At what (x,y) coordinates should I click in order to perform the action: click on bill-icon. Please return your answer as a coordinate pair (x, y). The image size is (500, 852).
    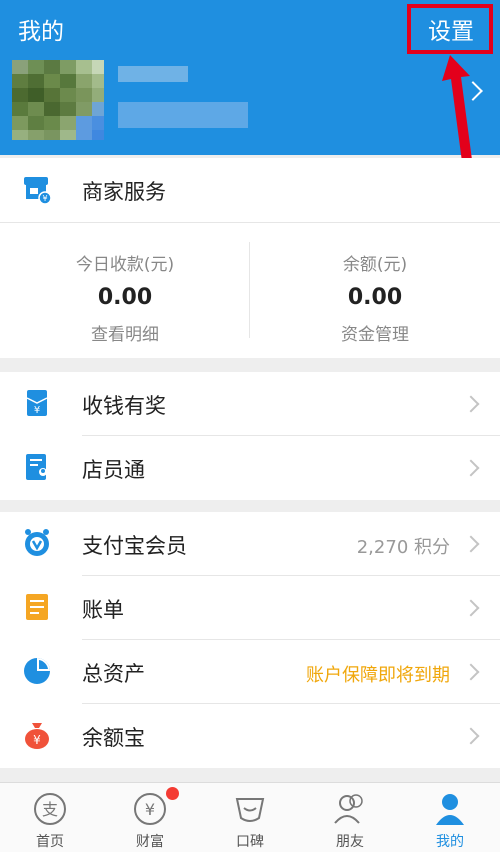
    Looking at the image, I should click on (37, 607).